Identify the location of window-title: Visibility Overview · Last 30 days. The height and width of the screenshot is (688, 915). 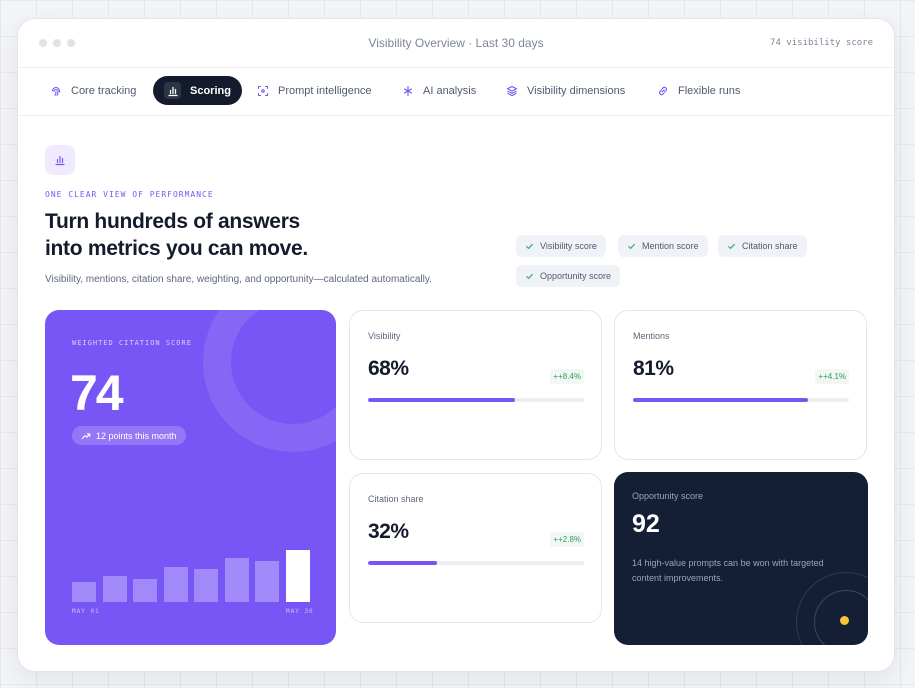
(456, 43).